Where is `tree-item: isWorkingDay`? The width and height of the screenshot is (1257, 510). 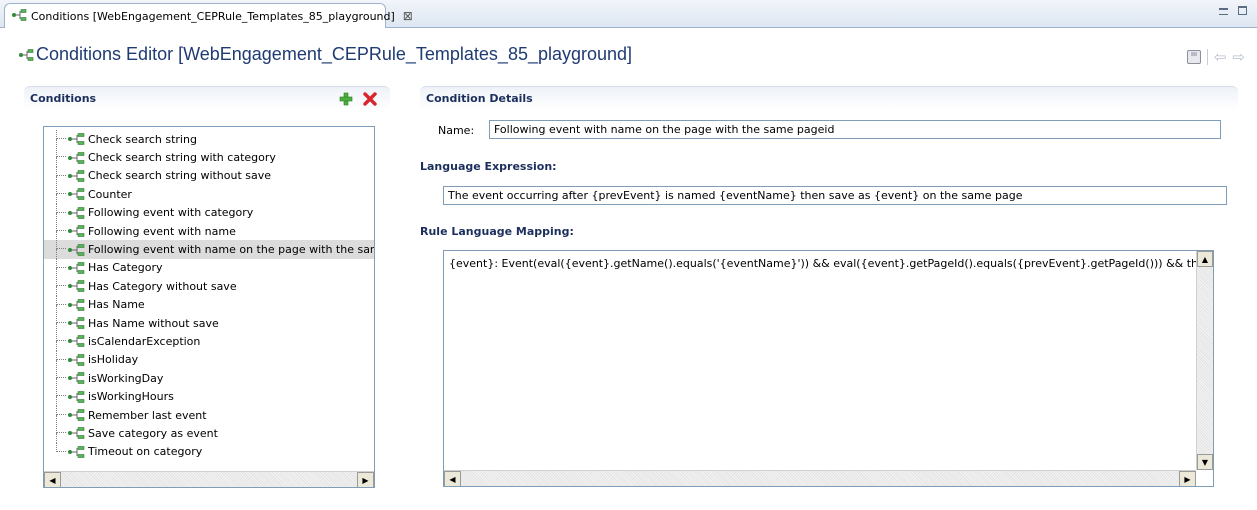 tree-item: isWorkingDay is located at coordinates (209, 379).